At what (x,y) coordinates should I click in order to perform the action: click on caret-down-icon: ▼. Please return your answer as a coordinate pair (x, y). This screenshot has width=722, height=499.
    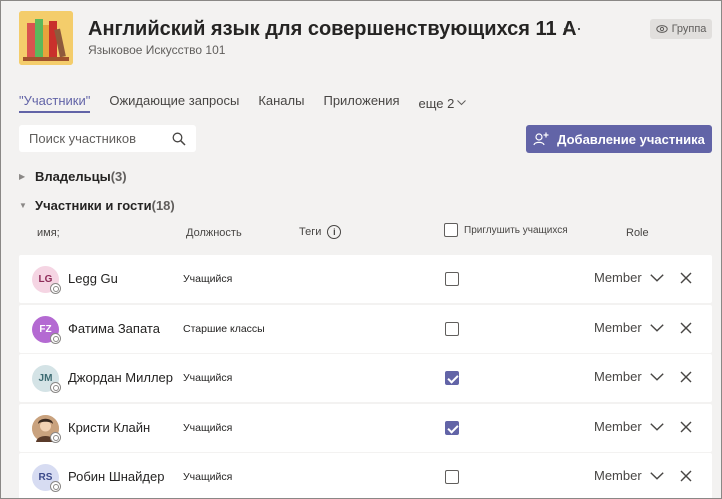
    Looking at the image, I should click on (23, 205).